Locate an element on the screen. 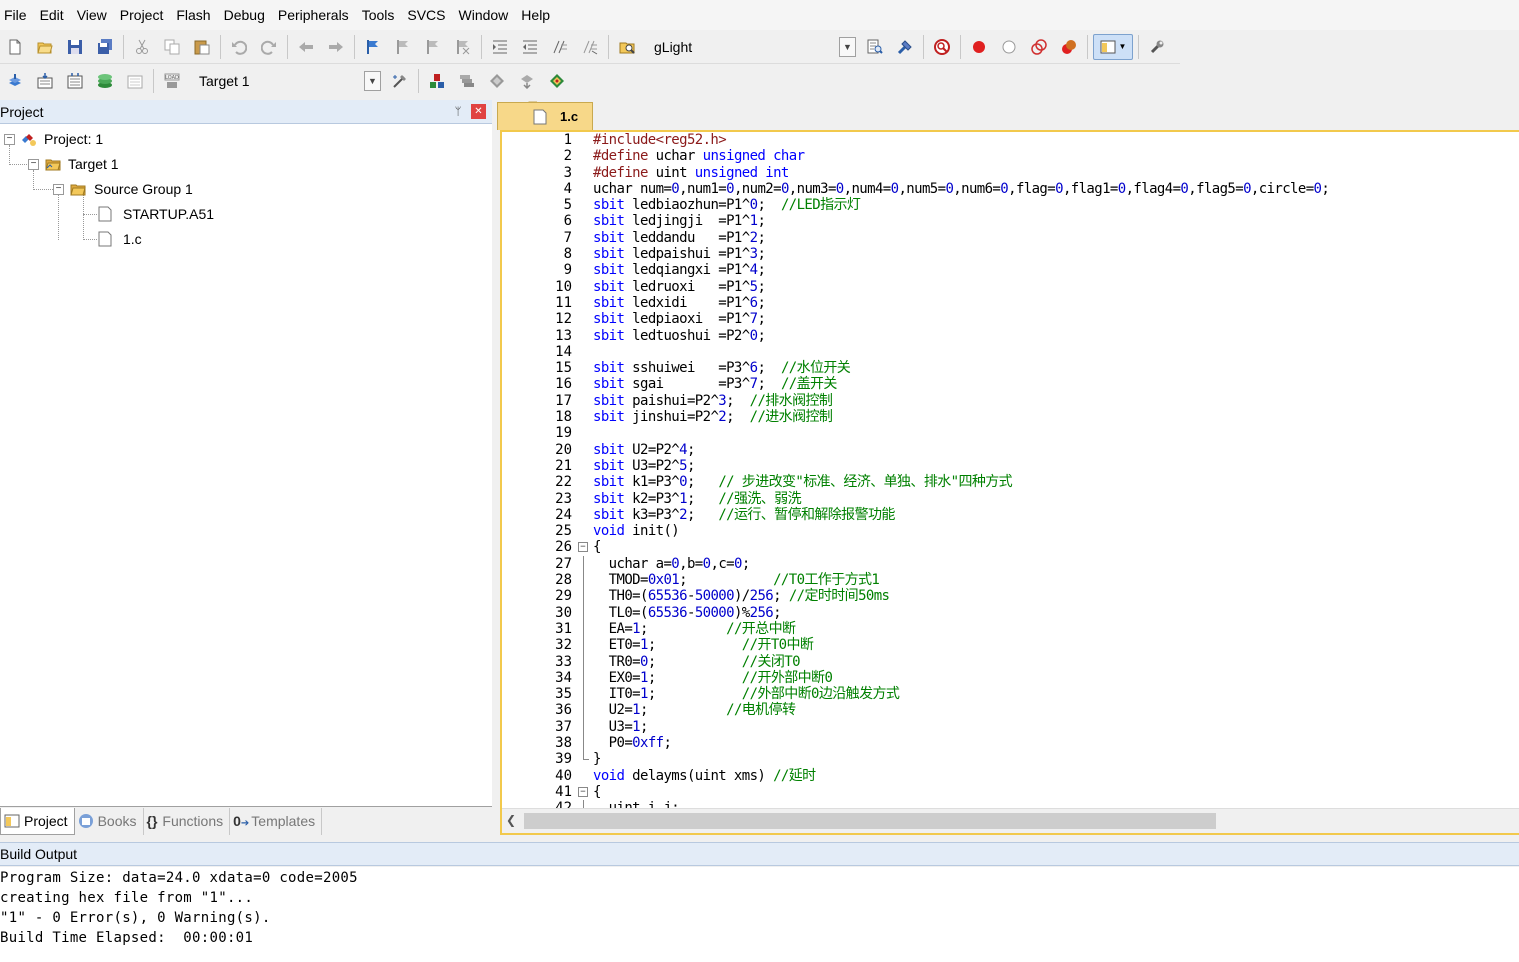  code-line: 13 sbit ledtuoshui =P2^0; is located at coordinates (1010, 336).